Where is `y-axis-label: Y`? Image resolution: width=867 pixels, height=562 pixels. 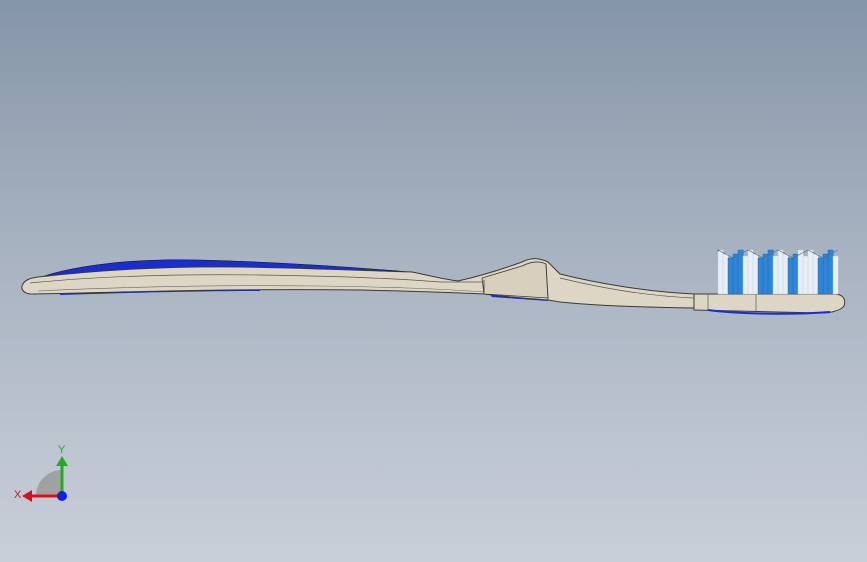 y-axis-label: Y is located at coordinates (62, 450).